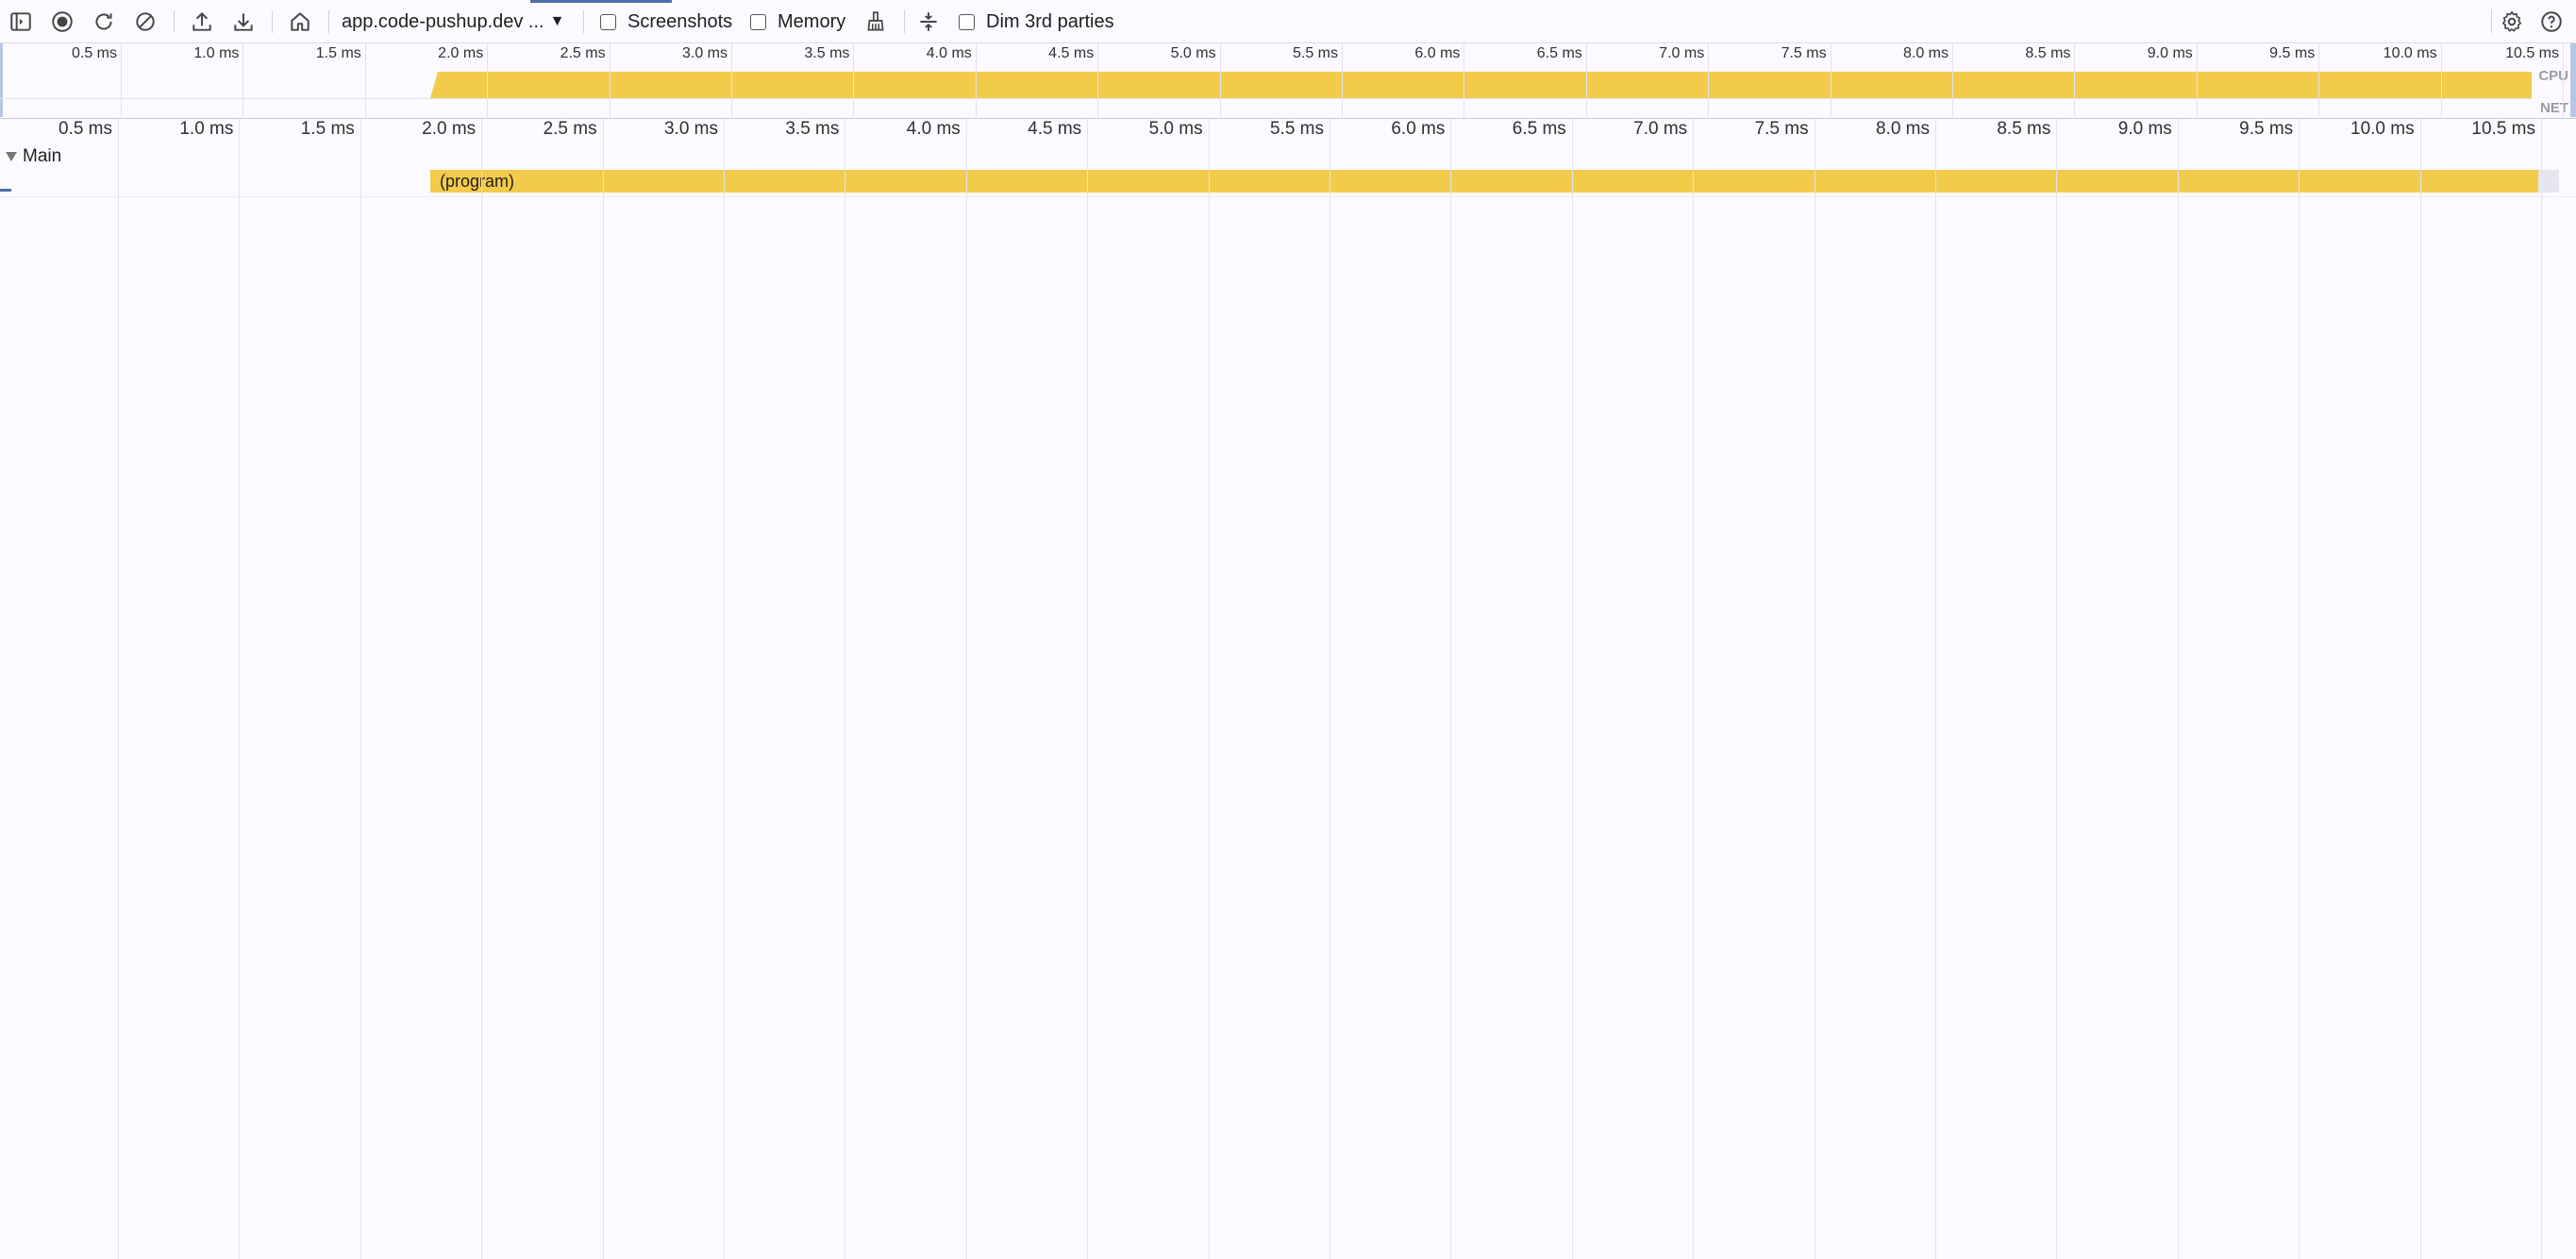  I want to click on timeline-tick-label: 7.0 ms, so click(1646, 129).